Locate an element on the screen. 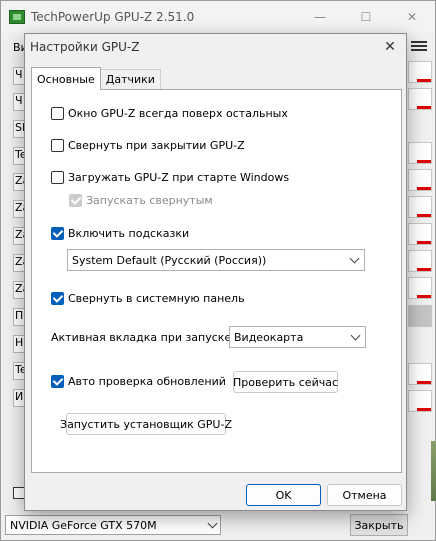 The height and width of the screenshot is (541, 436). option-auto-update-check: Авто проверка обновлений is located at coordinates (138, 381).